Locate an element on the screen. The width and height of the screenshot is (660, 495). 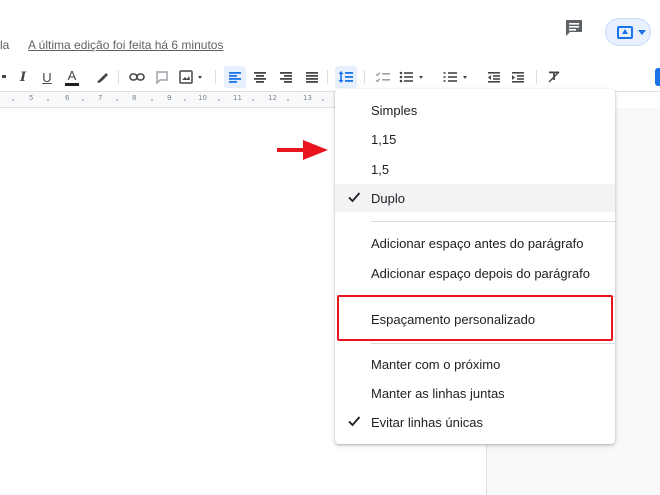
ruler-mark: 5 is located at coordinates (31, 98).